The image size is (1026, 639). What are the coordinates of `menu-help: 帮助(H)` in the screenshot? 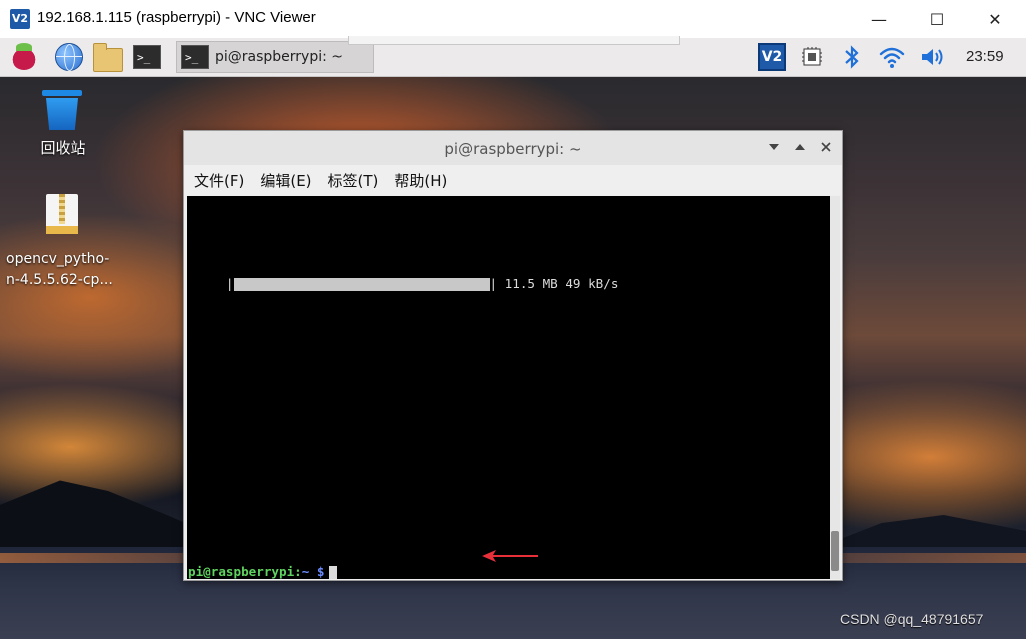 It's located at (420, 180).